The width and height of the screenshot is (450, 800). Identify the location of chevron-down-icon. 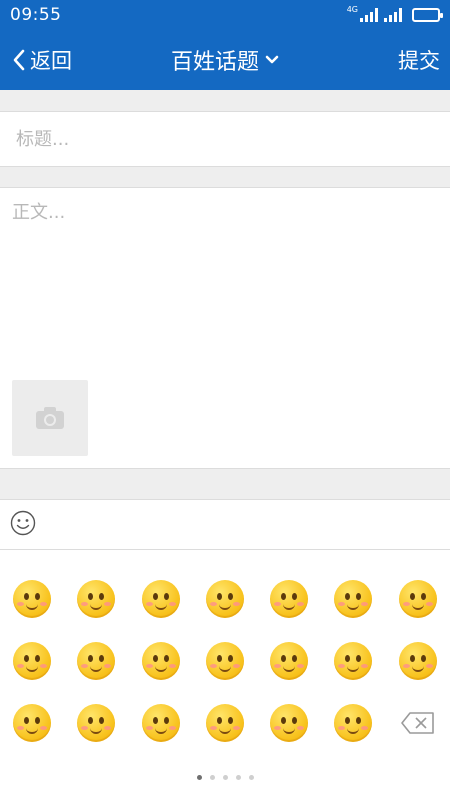
(272, 59).